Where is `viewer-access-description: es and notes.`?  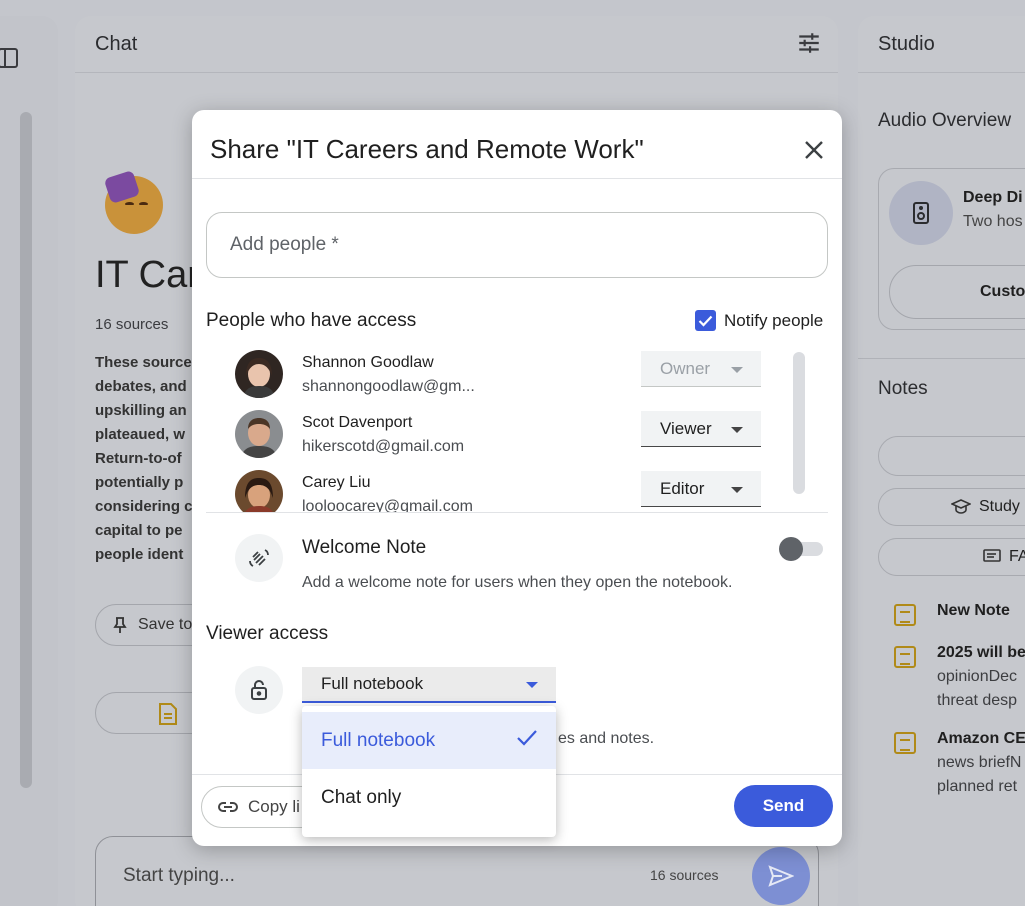 viewer-access-description: es and notes. is located at coordinates (606, 738).